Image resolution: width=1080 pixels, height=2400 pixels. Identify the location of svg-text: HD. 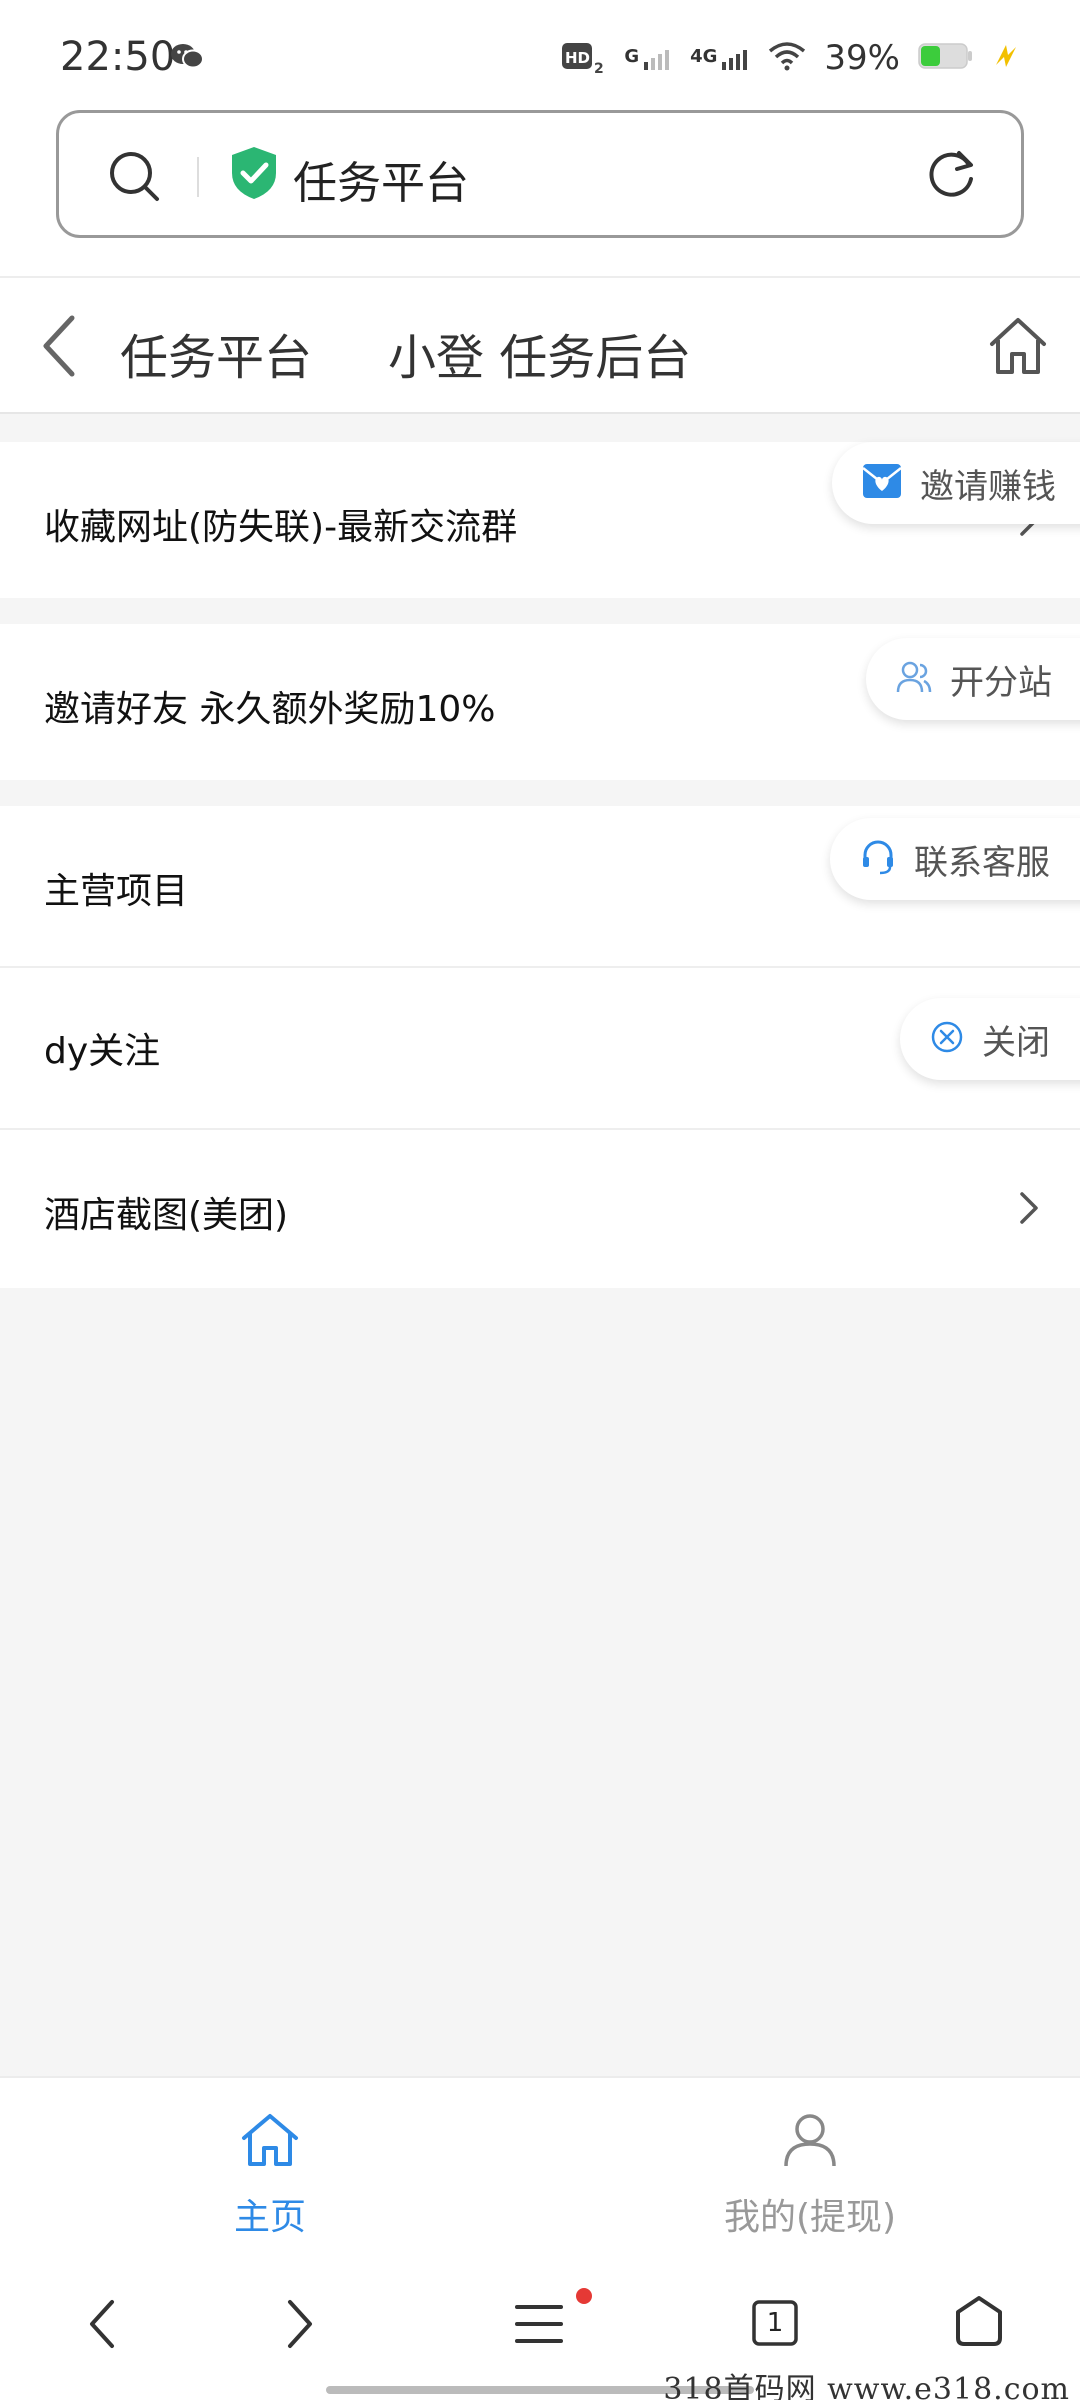
(577, 58).